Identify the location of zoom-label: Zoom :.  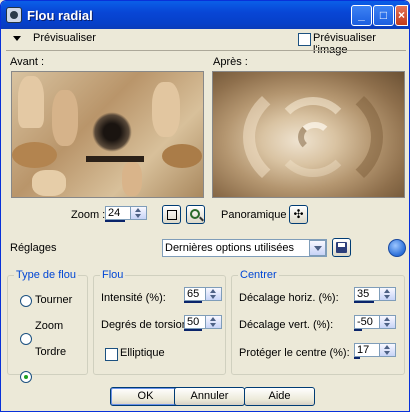
(88, 215).